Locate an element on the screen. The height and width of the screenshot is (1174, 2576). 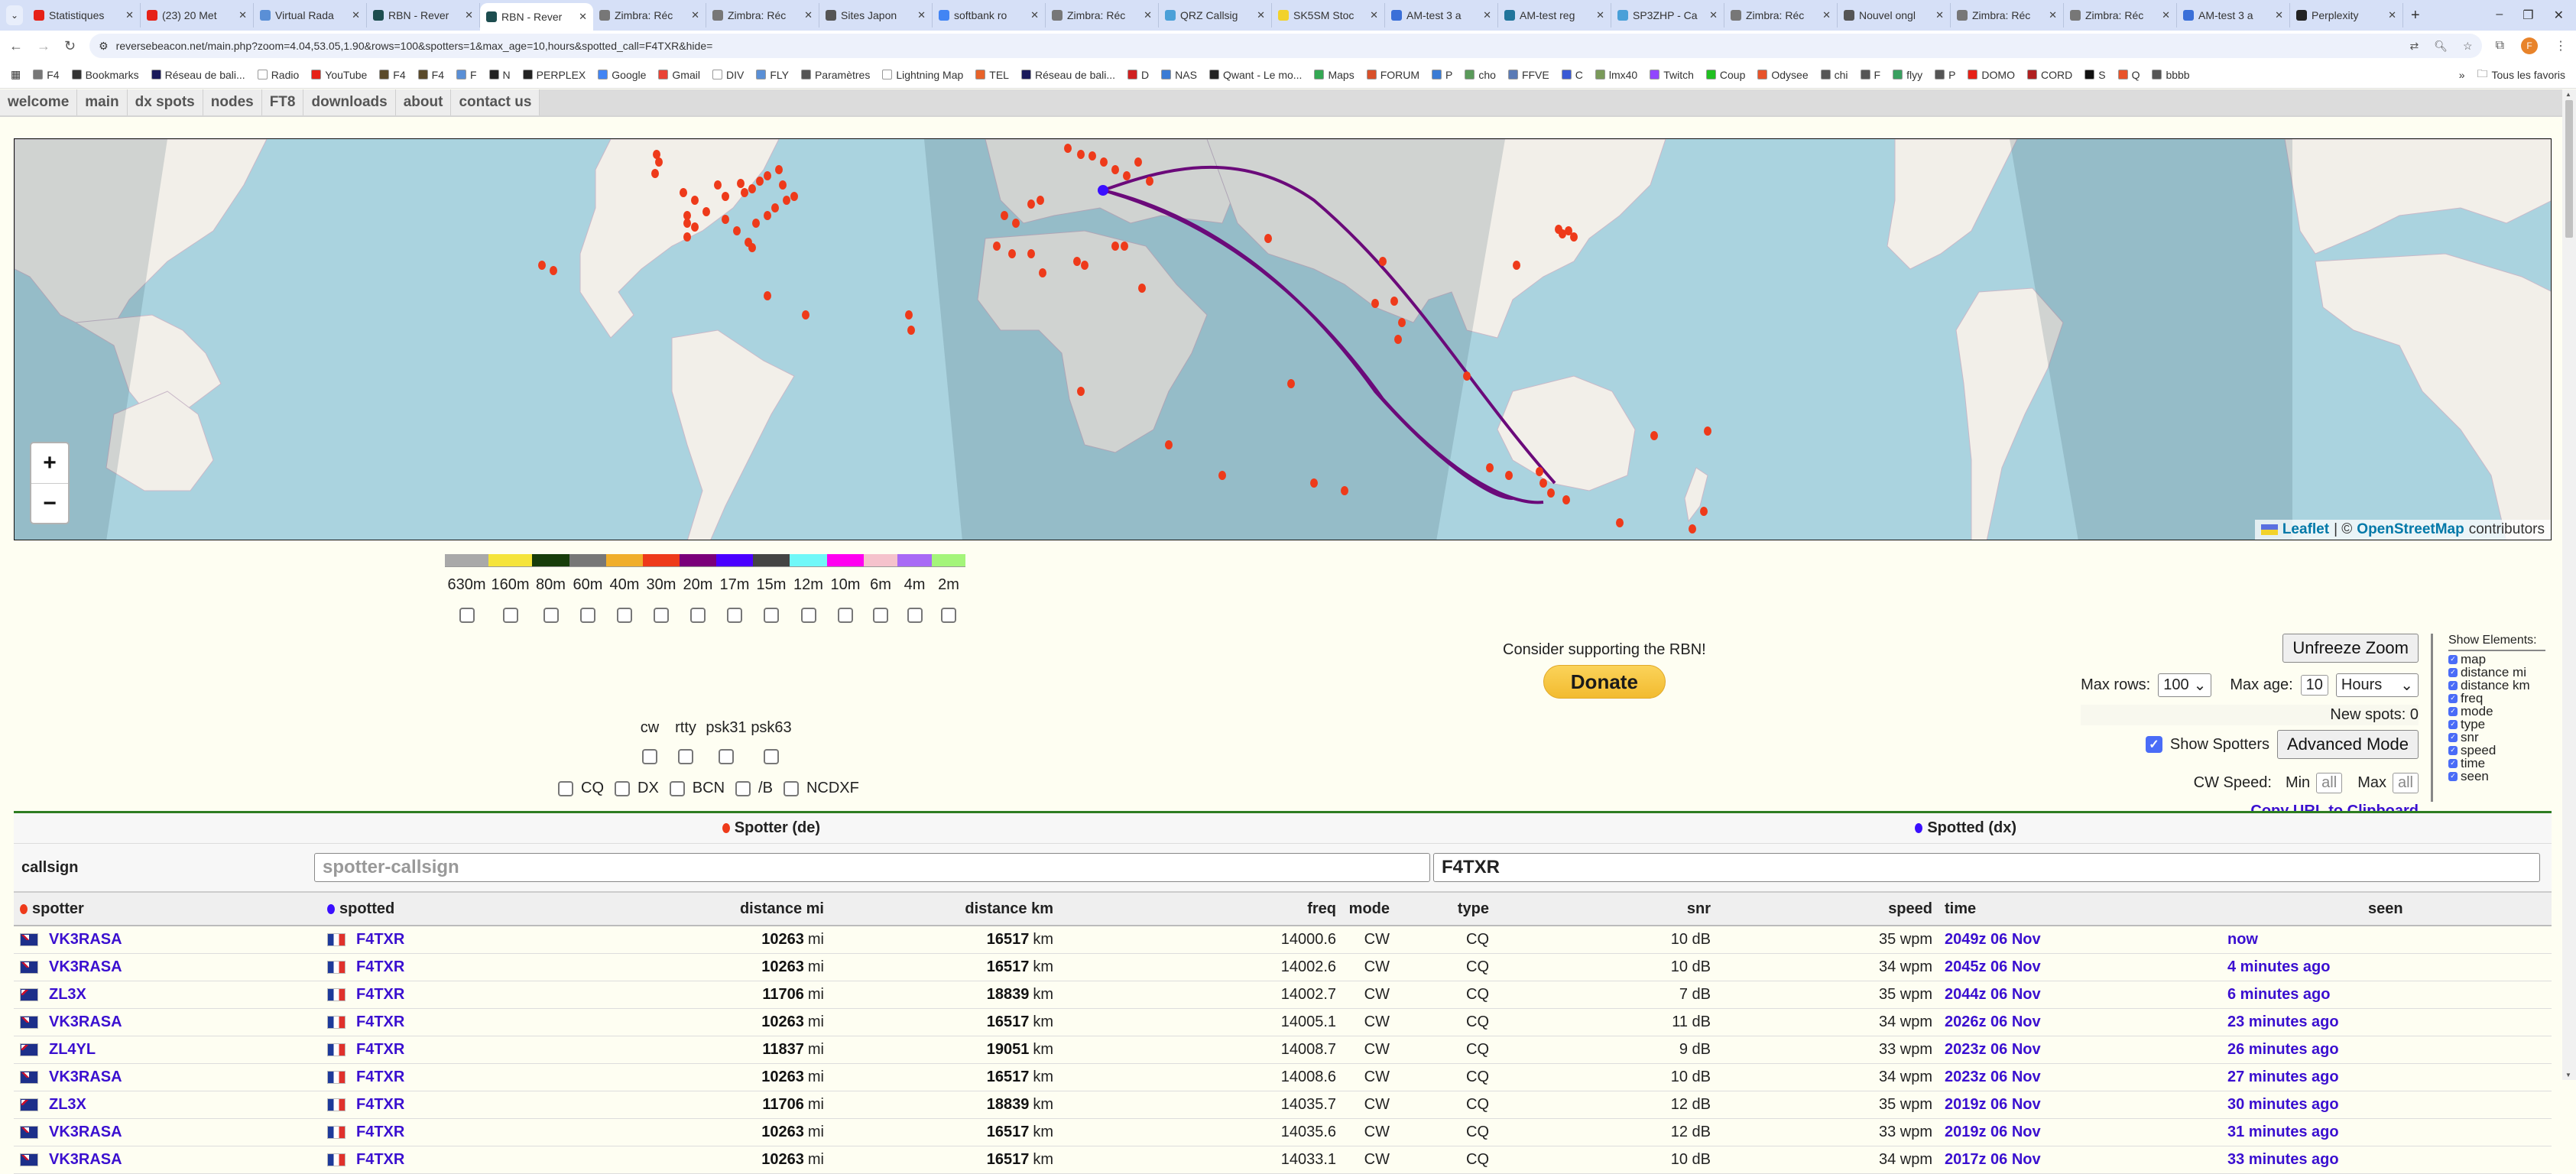
show-element-map: ✓ map is located at coordinates (2496, 659).